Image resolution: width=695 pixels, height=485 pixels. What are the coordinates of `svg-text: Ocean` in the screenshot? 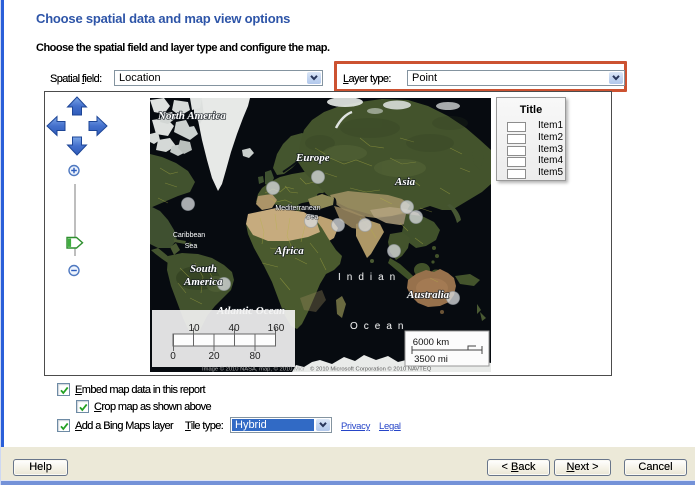 It's located at (379, 326).